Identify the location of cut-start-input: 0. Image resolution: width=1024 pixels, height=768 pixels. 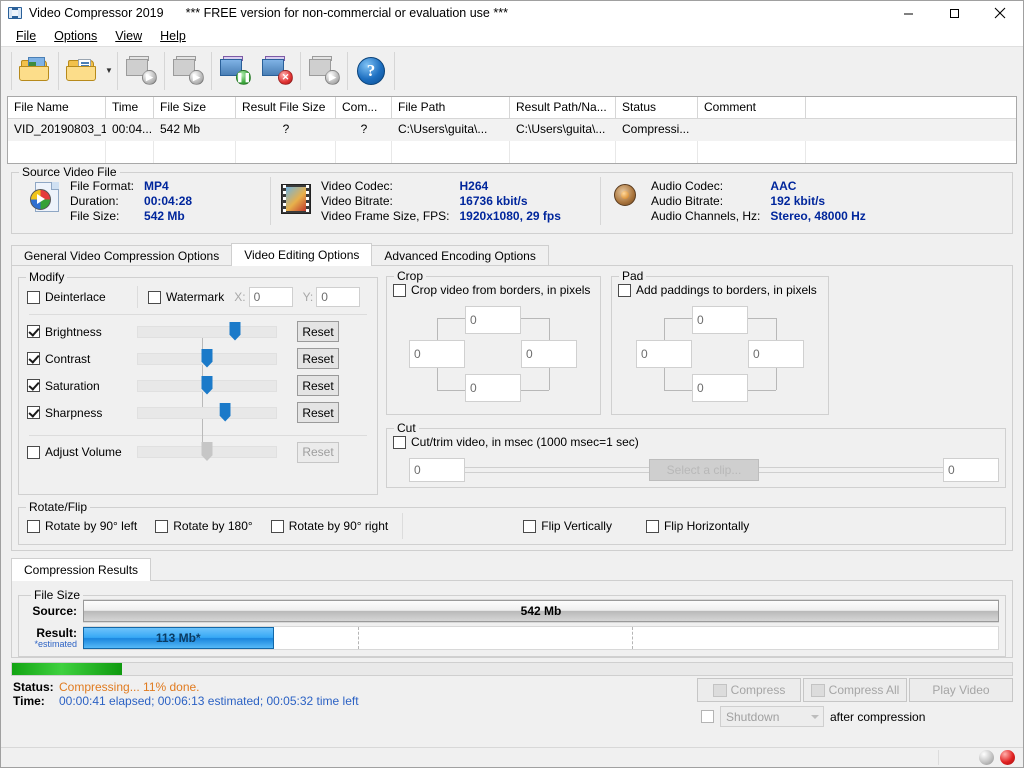
(437, 469).